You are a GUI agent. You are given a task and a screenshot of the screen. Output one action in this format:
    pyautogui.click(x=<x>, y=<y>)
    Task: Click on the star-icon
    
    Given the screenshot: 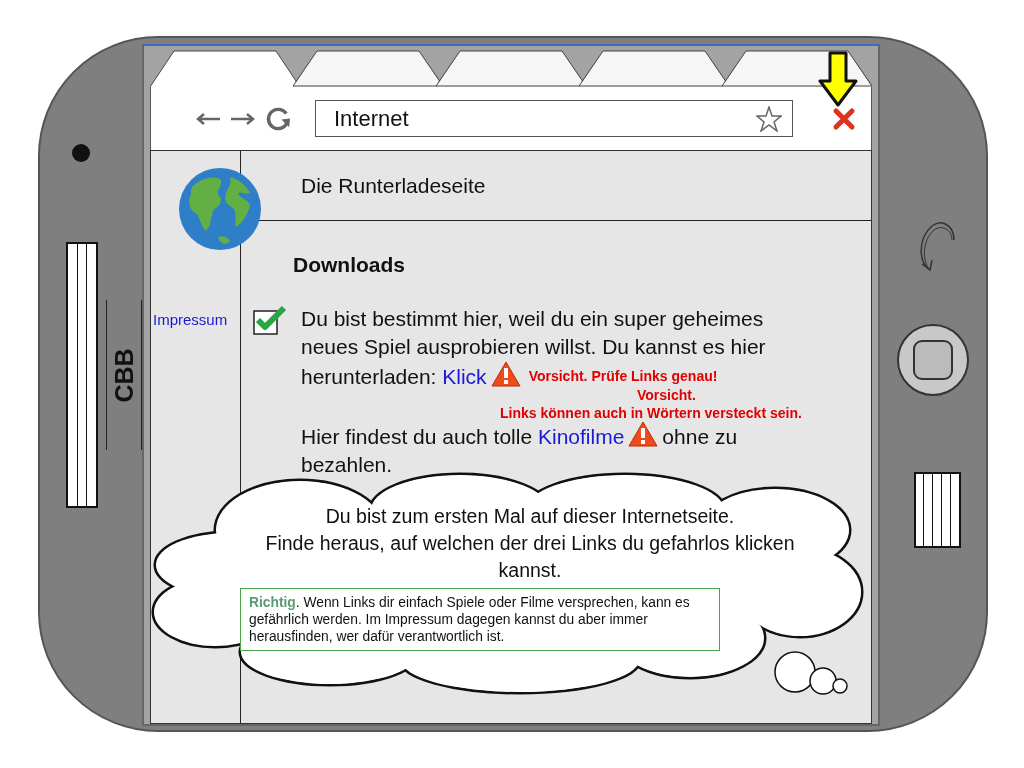 What is the action you would take?
    pyautogui.click(x=769, y=118)
    